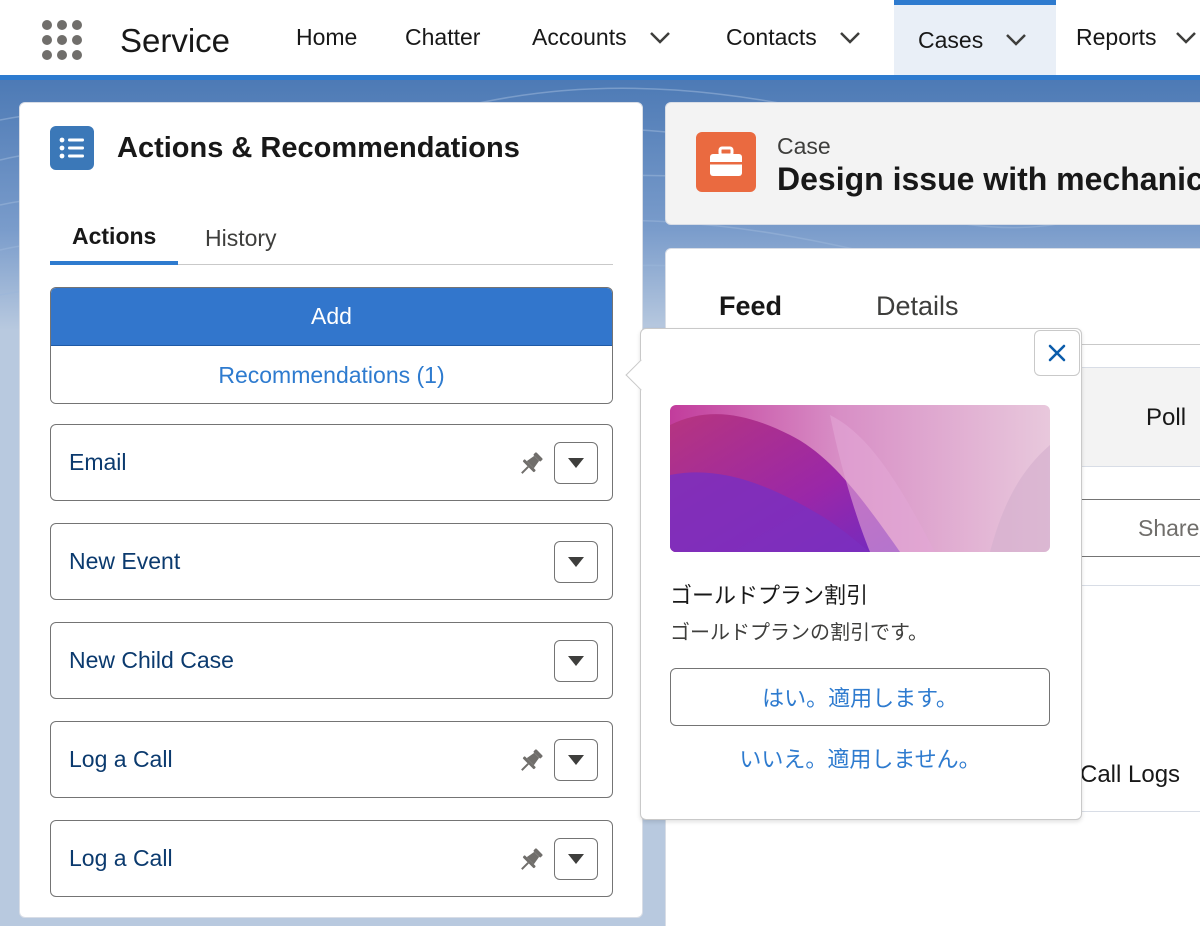 Image resolution: width=1200 pixels, height=926 pixels. What do you see at coordinates (579, 37) in the screenshot?
I see `nav-item-label: Accounts` at bounding box center [579, 37].